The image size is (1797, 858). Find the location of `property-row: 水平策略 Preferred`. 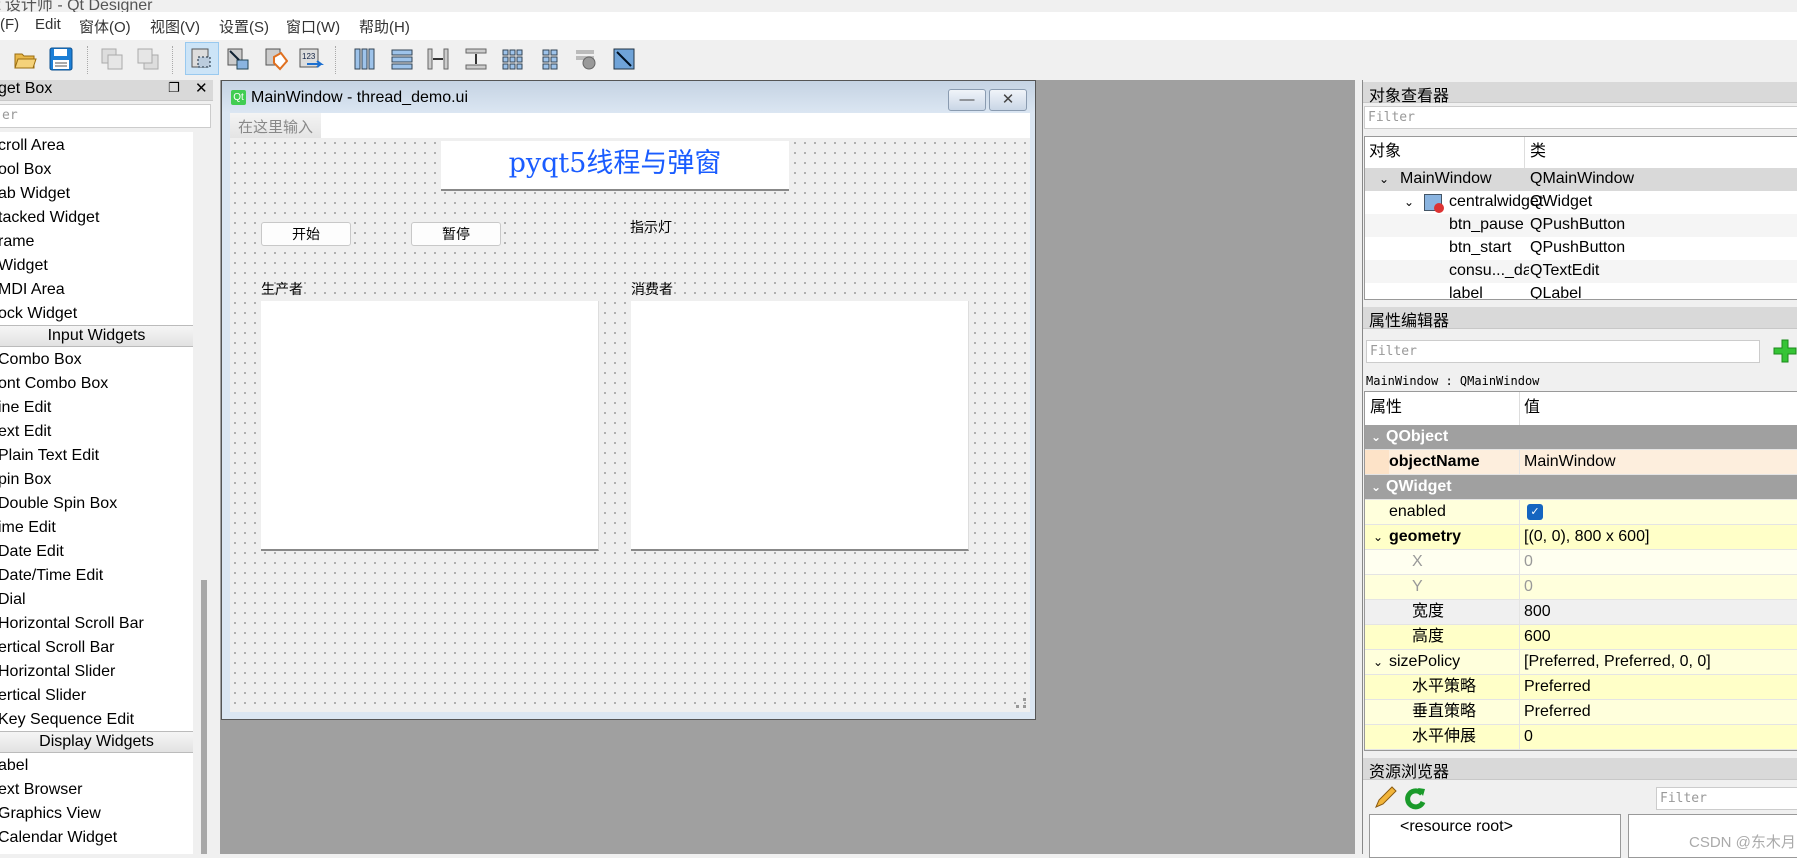

property-row: 水平策略 Preferred is located at coordinates (1581, 687).